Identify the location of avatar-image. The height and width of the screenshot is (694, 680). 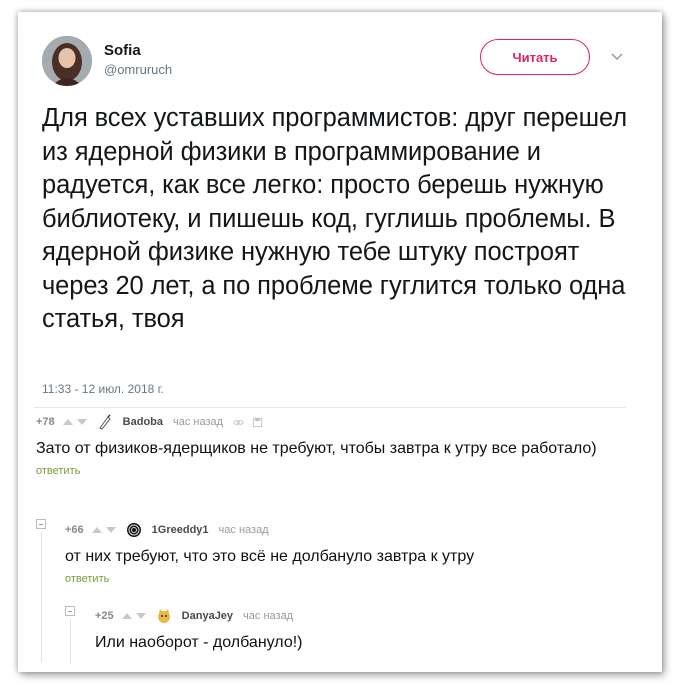
(67, 61).